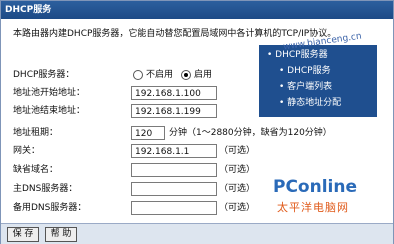  I want to click on radio-enable-icon, so click(186, 74).